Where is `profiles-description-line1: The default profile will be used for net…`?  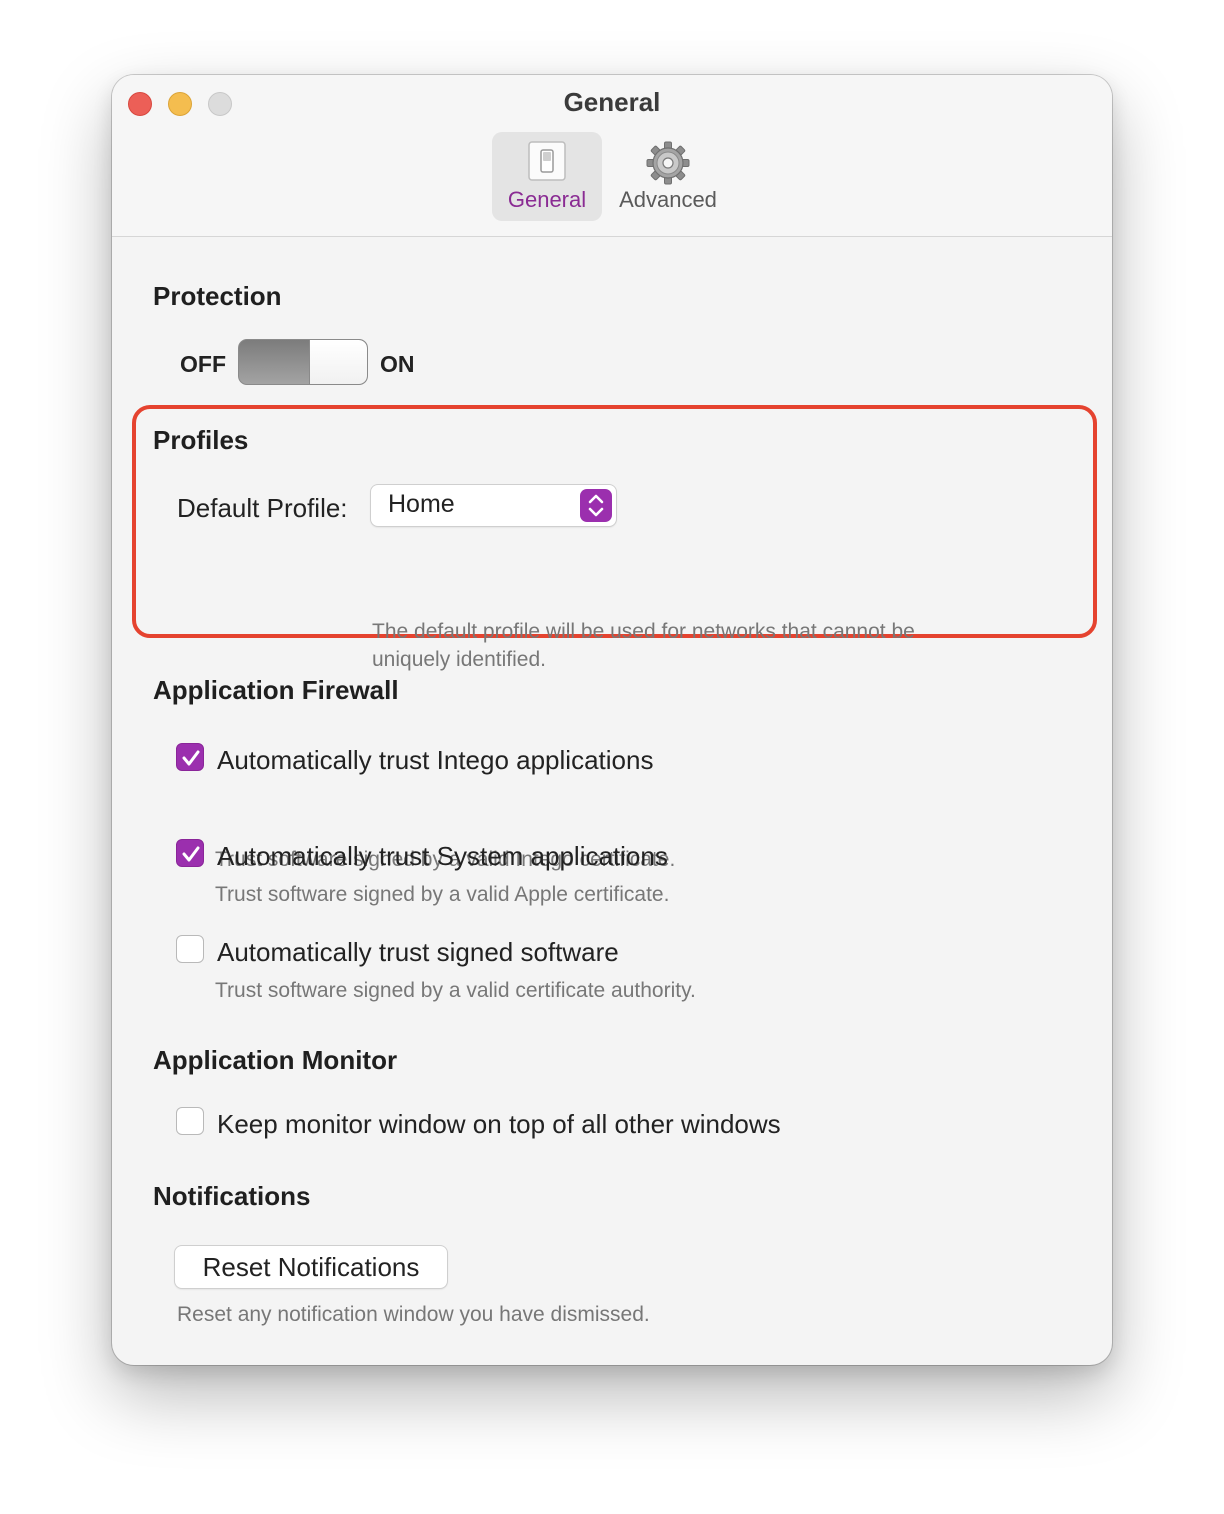 profiles-description-line1: The default profile will be used for net… is located at coordinates (643, 631).